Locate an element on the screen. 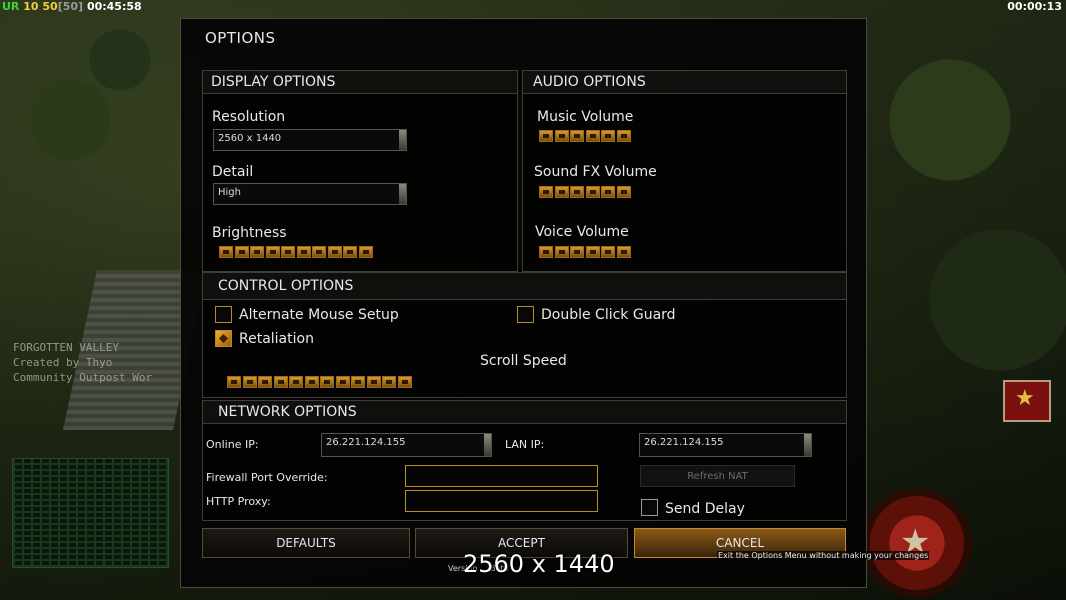 The height and width of the screenshot is (600, 1066). map-credit: Community Outpost Wor is located at coordinates (83, 377).